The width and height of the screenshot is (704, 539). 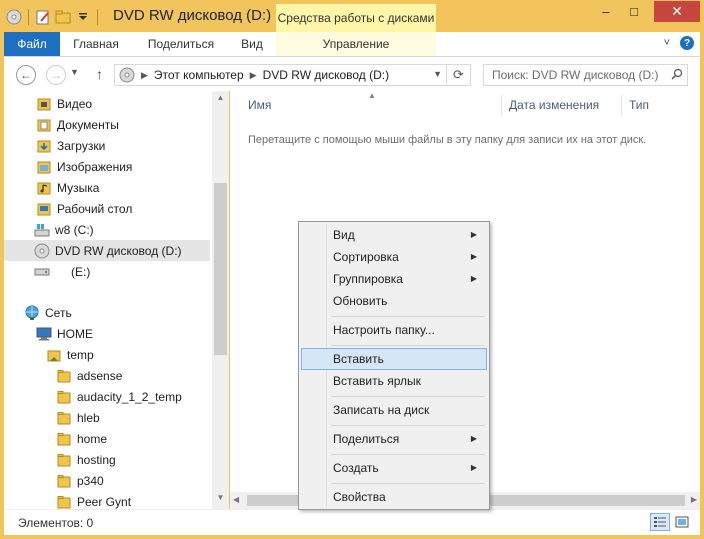 What do you see at coordinates (107, 333) in the screenshot?
I see `nav-item-home: HOME` at bounding box center [107, 333].